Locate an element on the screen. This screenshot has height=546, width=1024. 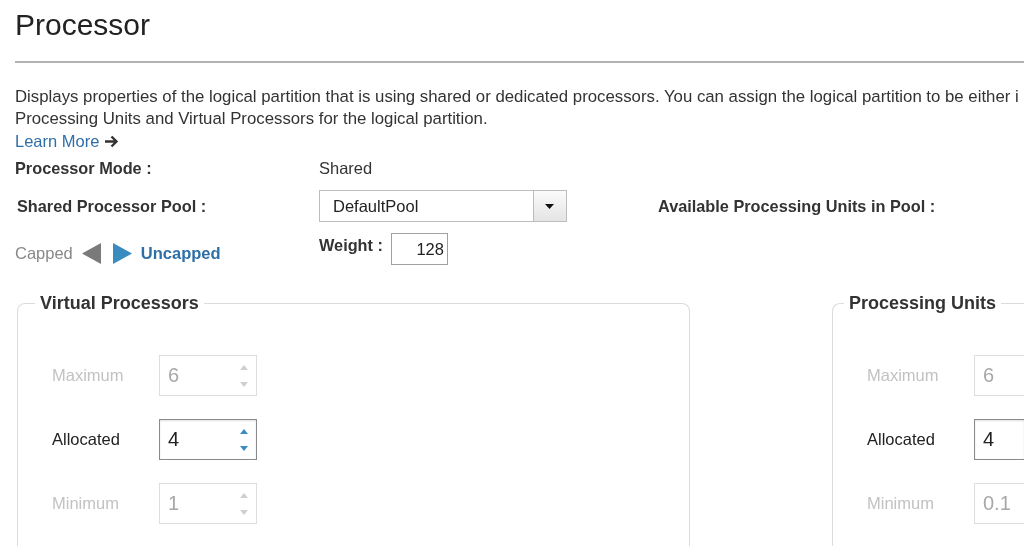
page-title: Processor is located at coordinates (83, 25).